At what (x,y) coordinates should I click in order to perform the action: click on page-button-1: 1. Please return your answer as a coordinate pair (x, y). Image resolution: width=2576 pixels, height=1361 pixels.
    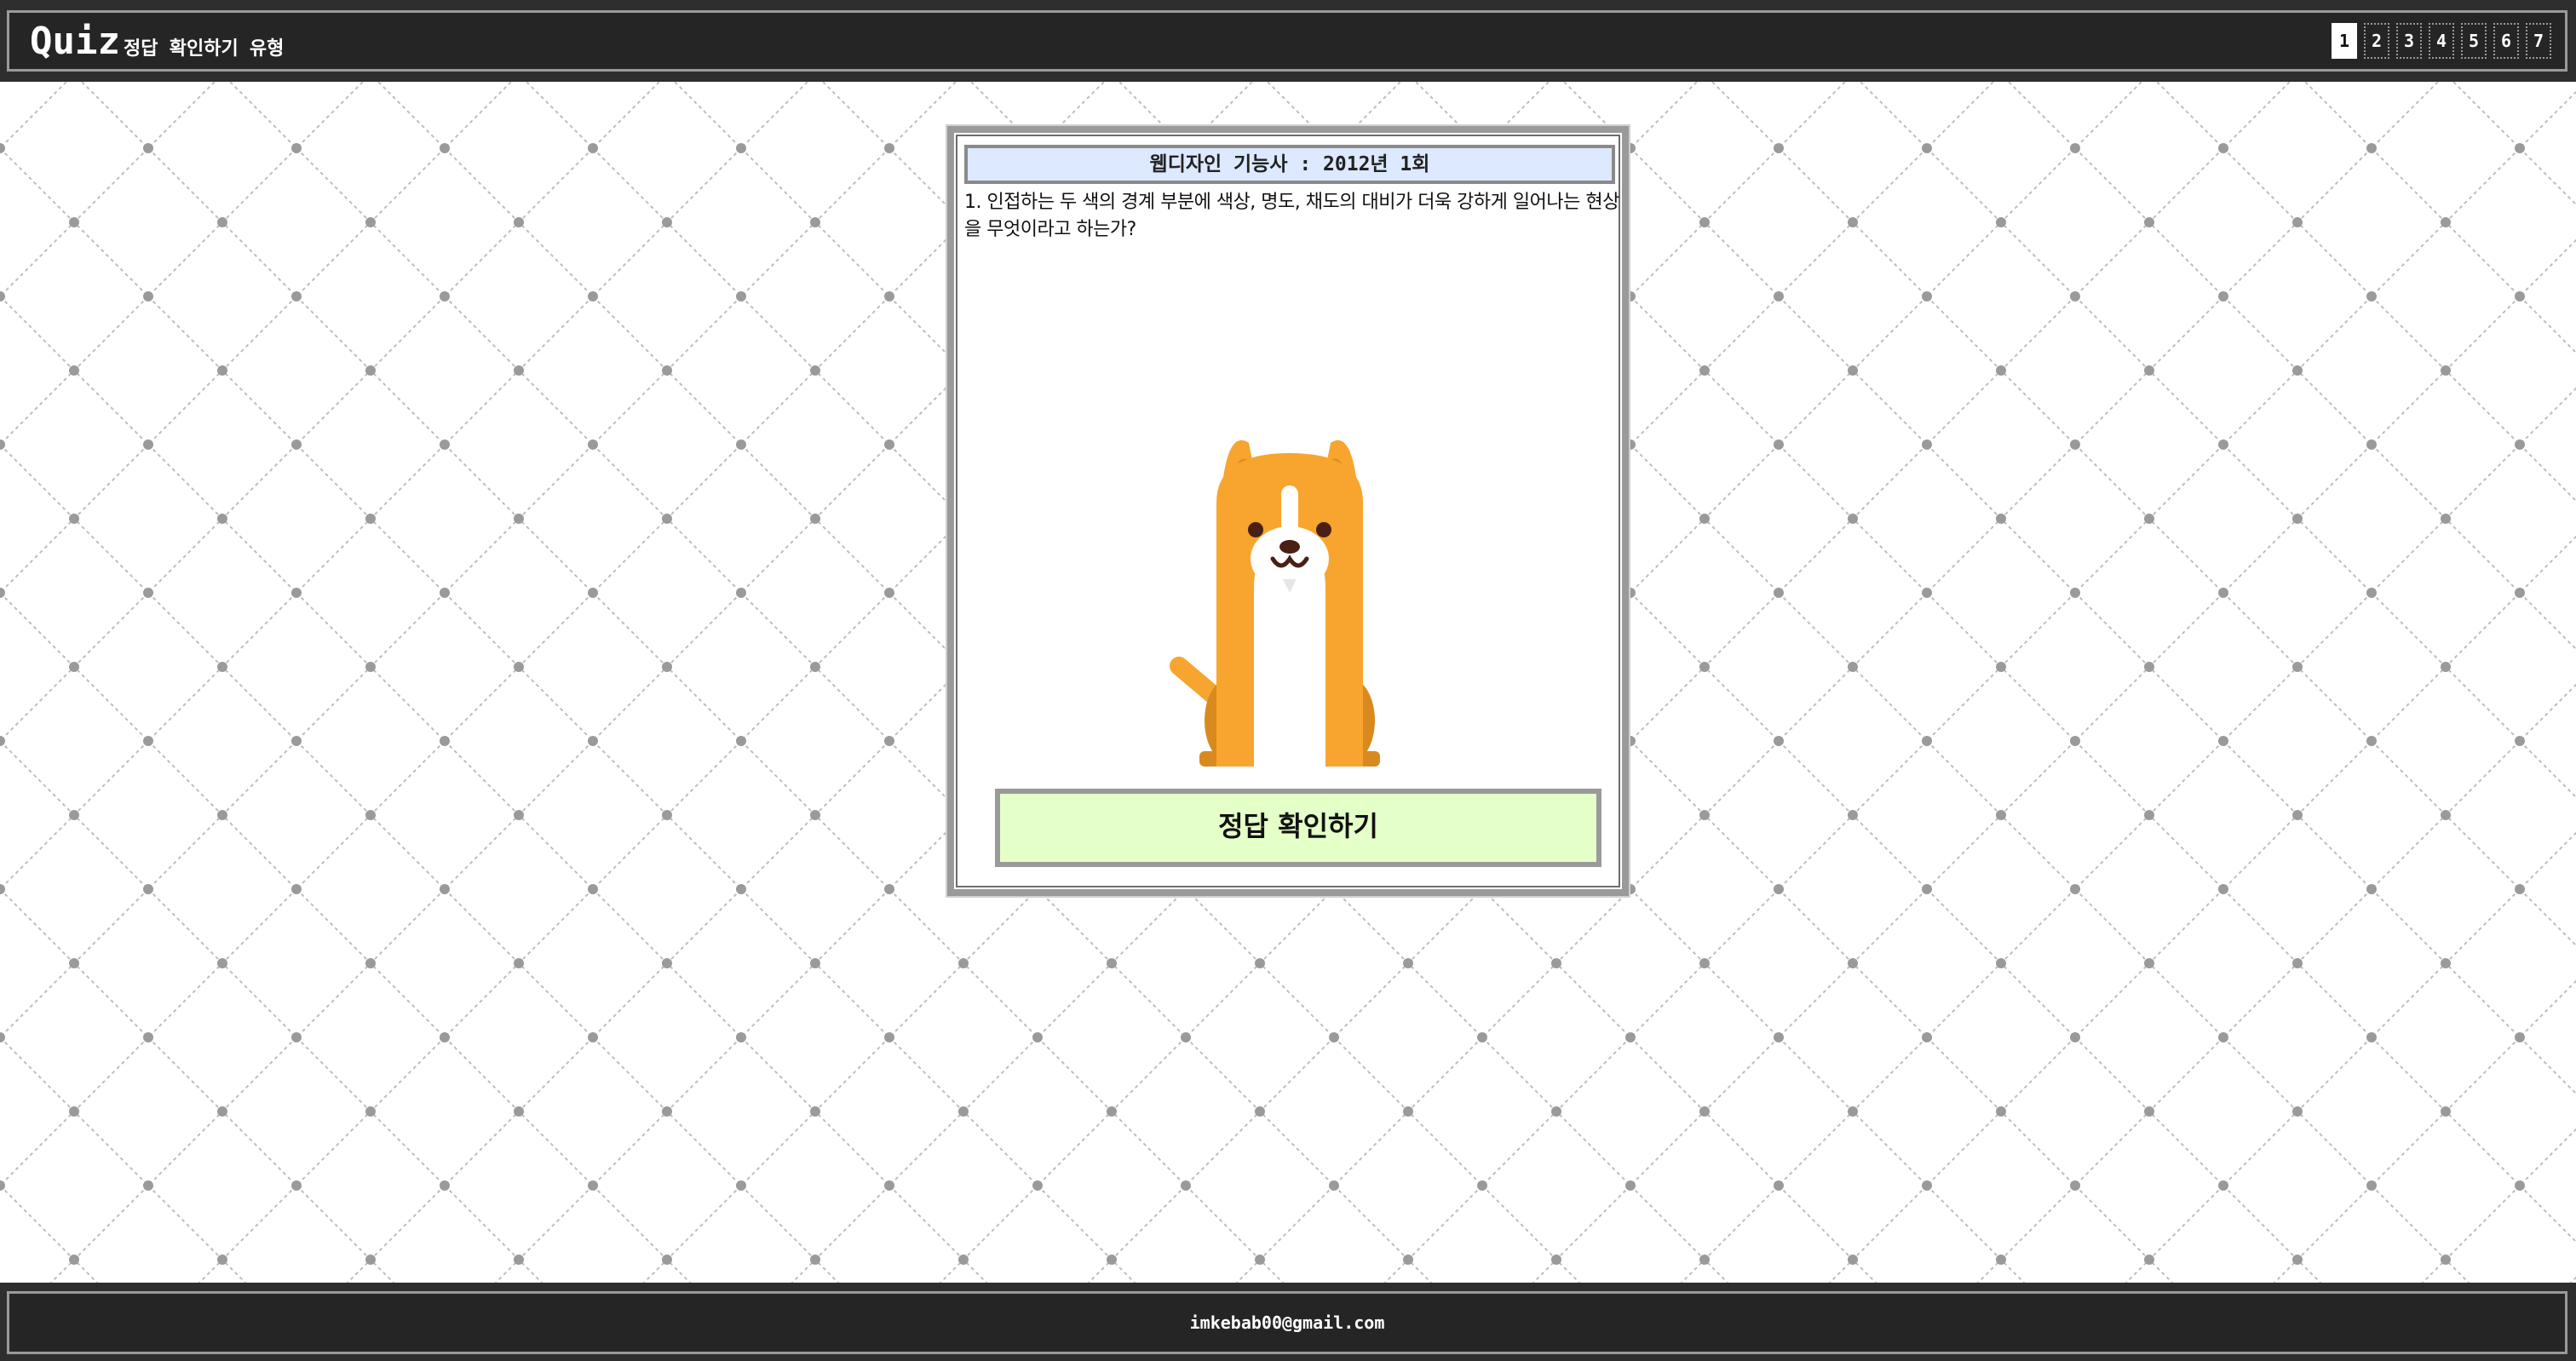
    Looking at the image, I should click on (2345, 41).